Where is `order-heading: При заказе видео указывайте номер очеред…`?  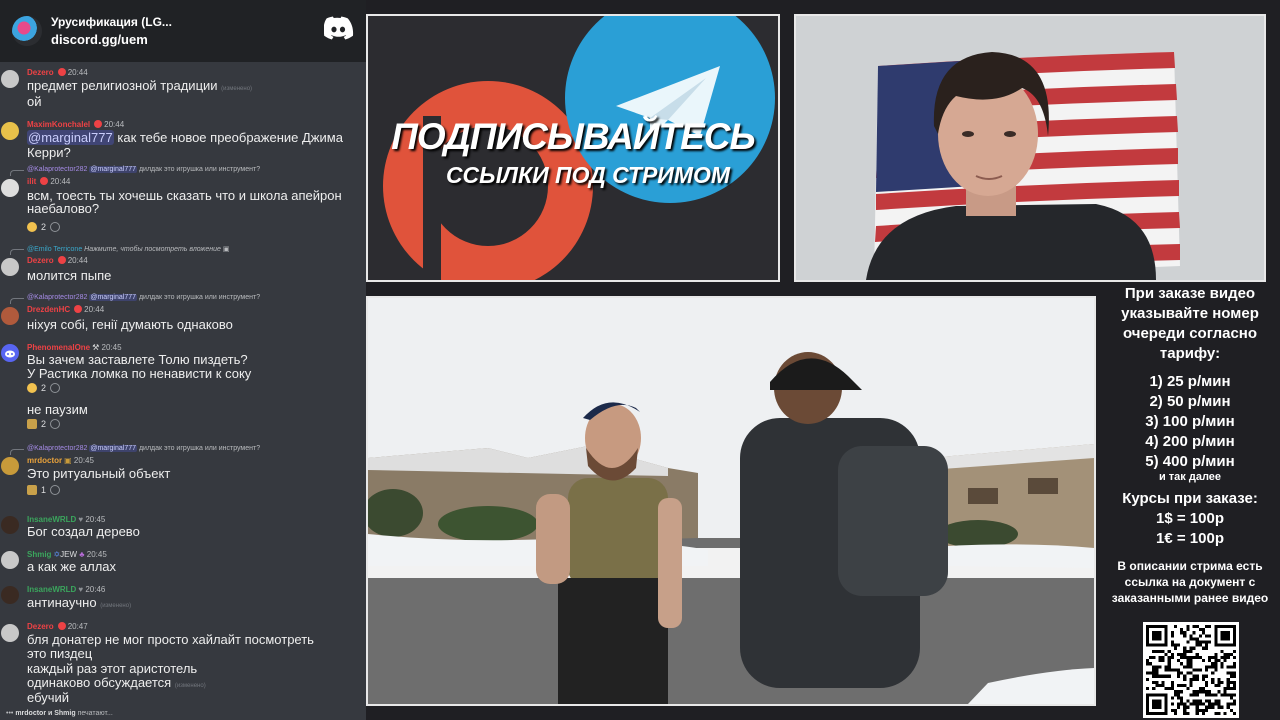
order-heading: При заказе видео указывайте номер очеред… is located at coordinates (1190, 323).